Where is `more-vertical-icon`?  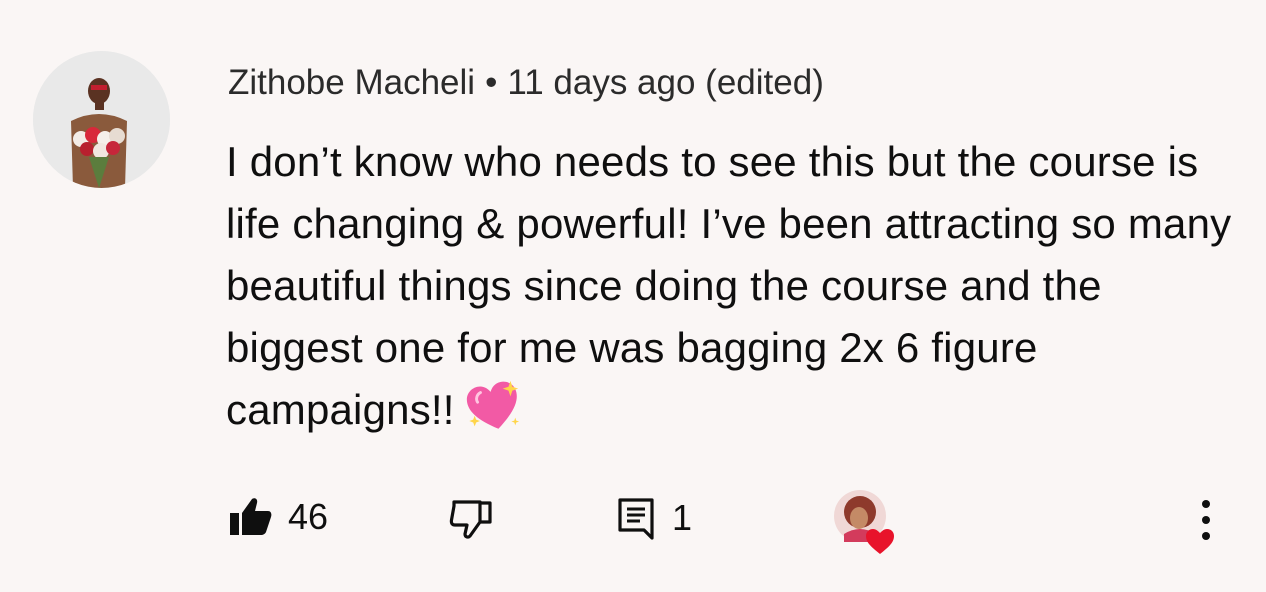
more-vertical-icon is located at coordinates (1206, 520).